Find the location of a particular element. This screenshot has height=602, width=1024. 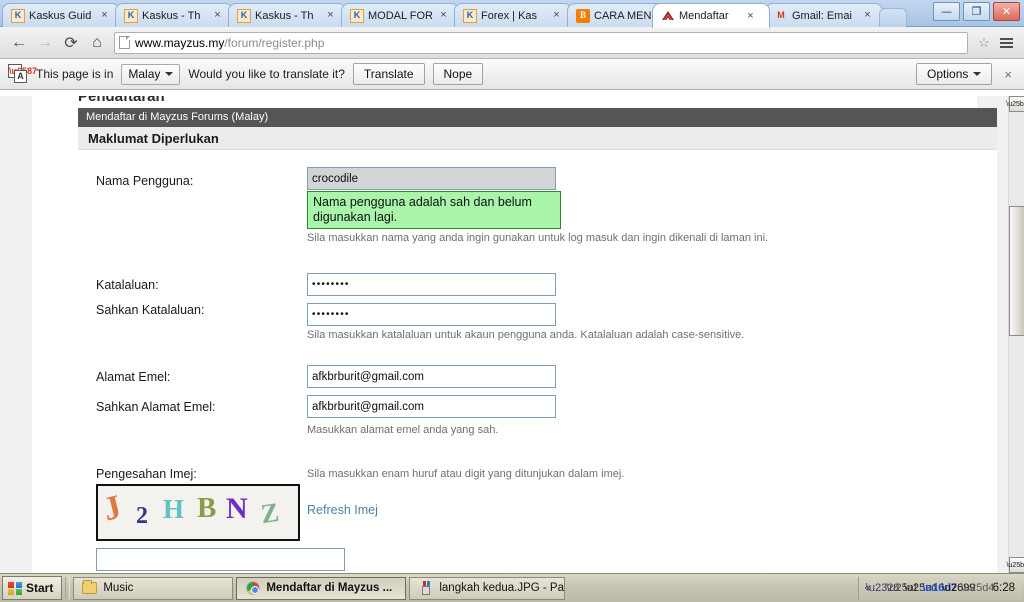

taskbar-item-paint: langkah kedua.JPG - Paint is located at coordinates (487, 588).